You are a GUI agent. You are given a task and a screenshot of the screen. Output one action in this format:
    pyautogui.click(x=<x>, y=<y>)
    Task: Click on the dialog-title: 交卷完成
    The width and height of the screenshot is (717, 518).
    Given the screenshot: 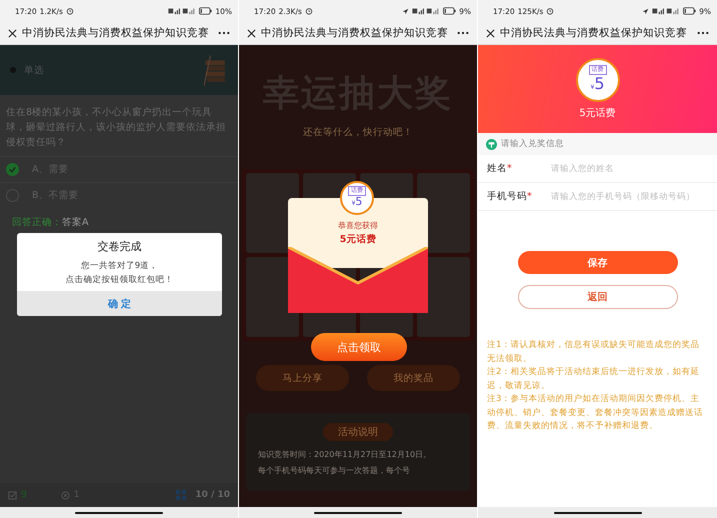 What is the action you would take?
    pyautogui.click(x=120, y=247)
    